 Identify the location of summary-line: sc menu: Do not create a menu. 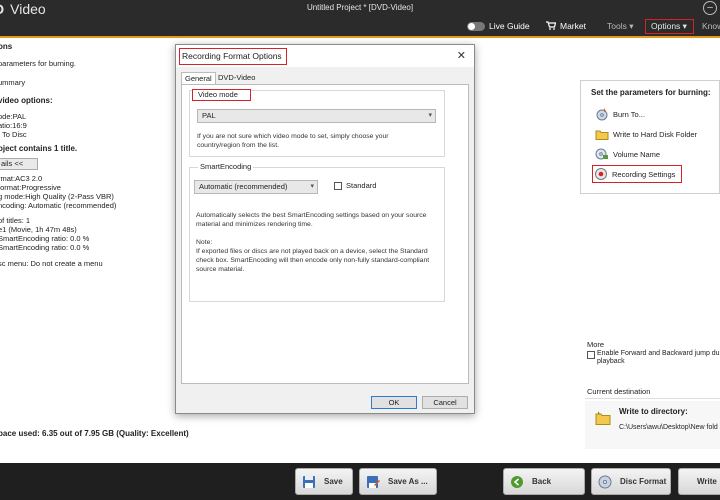
(51, 263).